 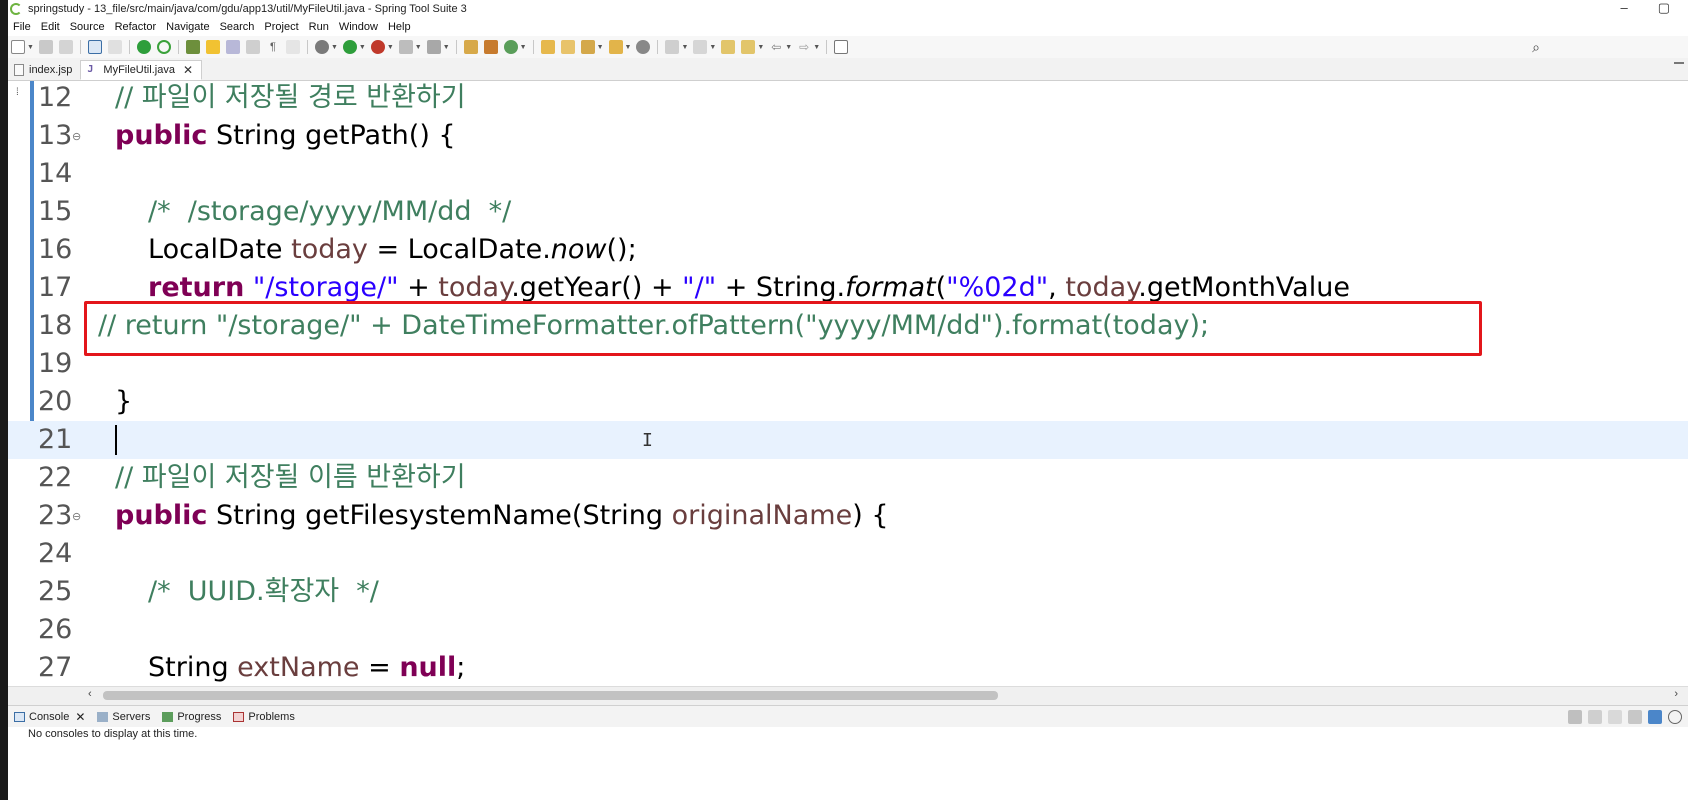 What do you see at coordinates (65, 47) in the screenshot?
I see `save-all-icon` at bounding box center [65, 47].